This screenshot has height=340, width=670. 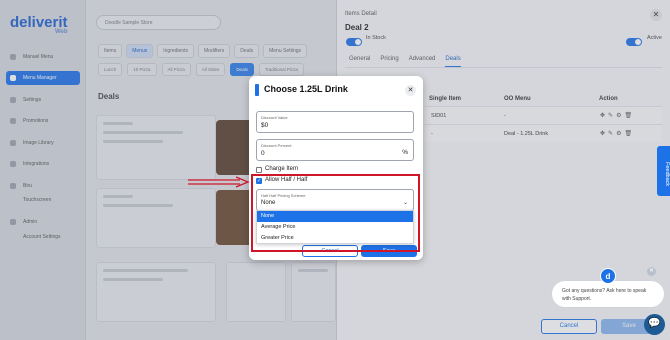 I want to click on discount-value-label: Discount Value, so click(x=274, y=117).